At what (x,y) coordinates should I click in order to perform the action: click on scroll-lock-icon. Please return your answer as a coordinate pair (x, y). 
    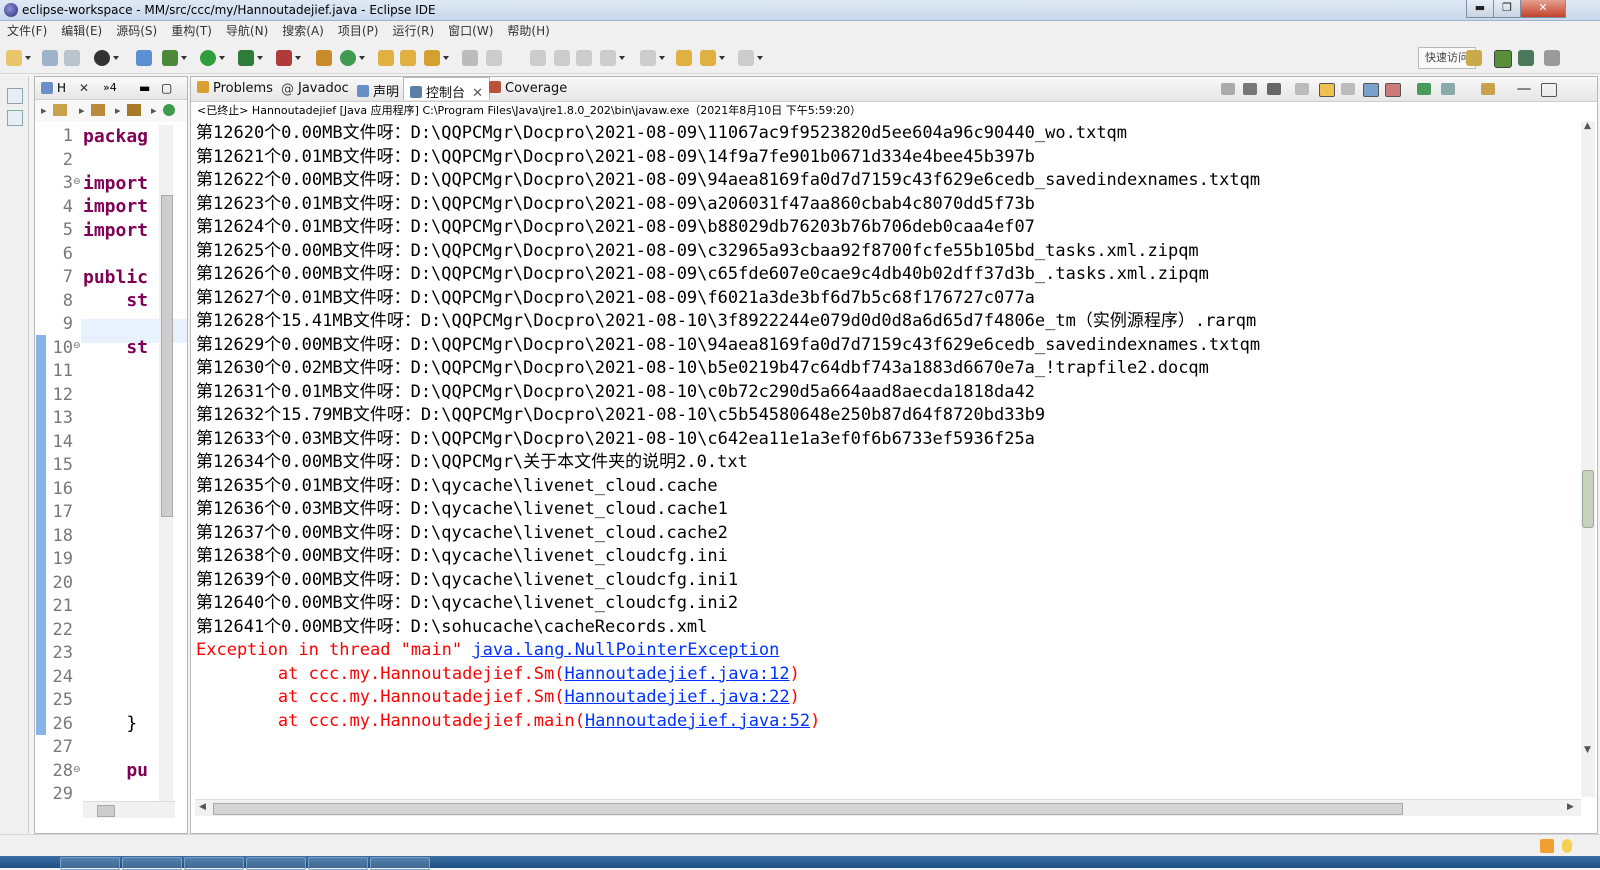
    Looking at the image, I should click on (1327, 90).